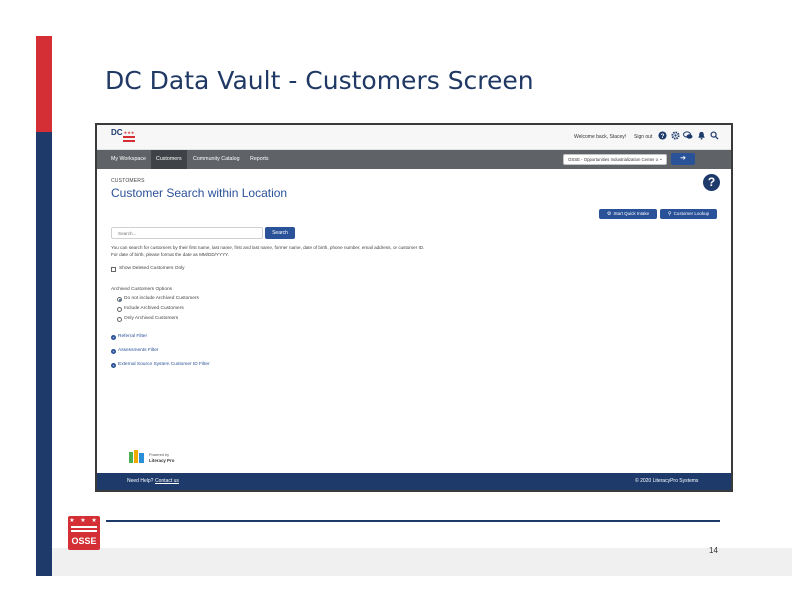 The width and height of the screenshot is (792, 612). What do you see at coordinates (152, 268) in the screenshot?
I see `show-deleted-label: Show Deleted Customers Only` at bounding box center [152, 268].